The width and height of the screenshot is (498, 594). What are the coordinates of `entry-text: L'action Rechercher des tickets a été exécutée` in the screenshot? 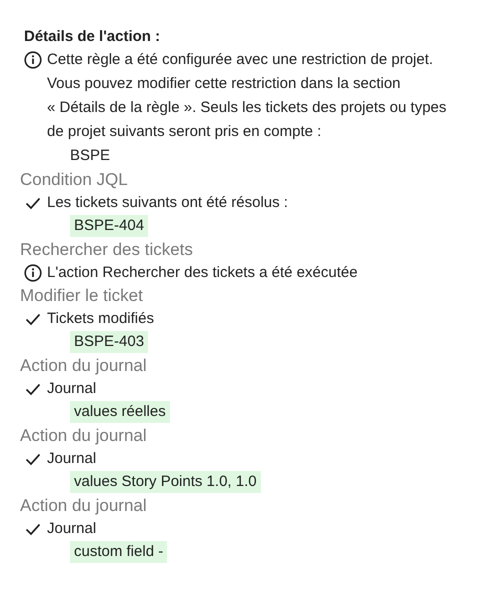 It's located at (202, 273).